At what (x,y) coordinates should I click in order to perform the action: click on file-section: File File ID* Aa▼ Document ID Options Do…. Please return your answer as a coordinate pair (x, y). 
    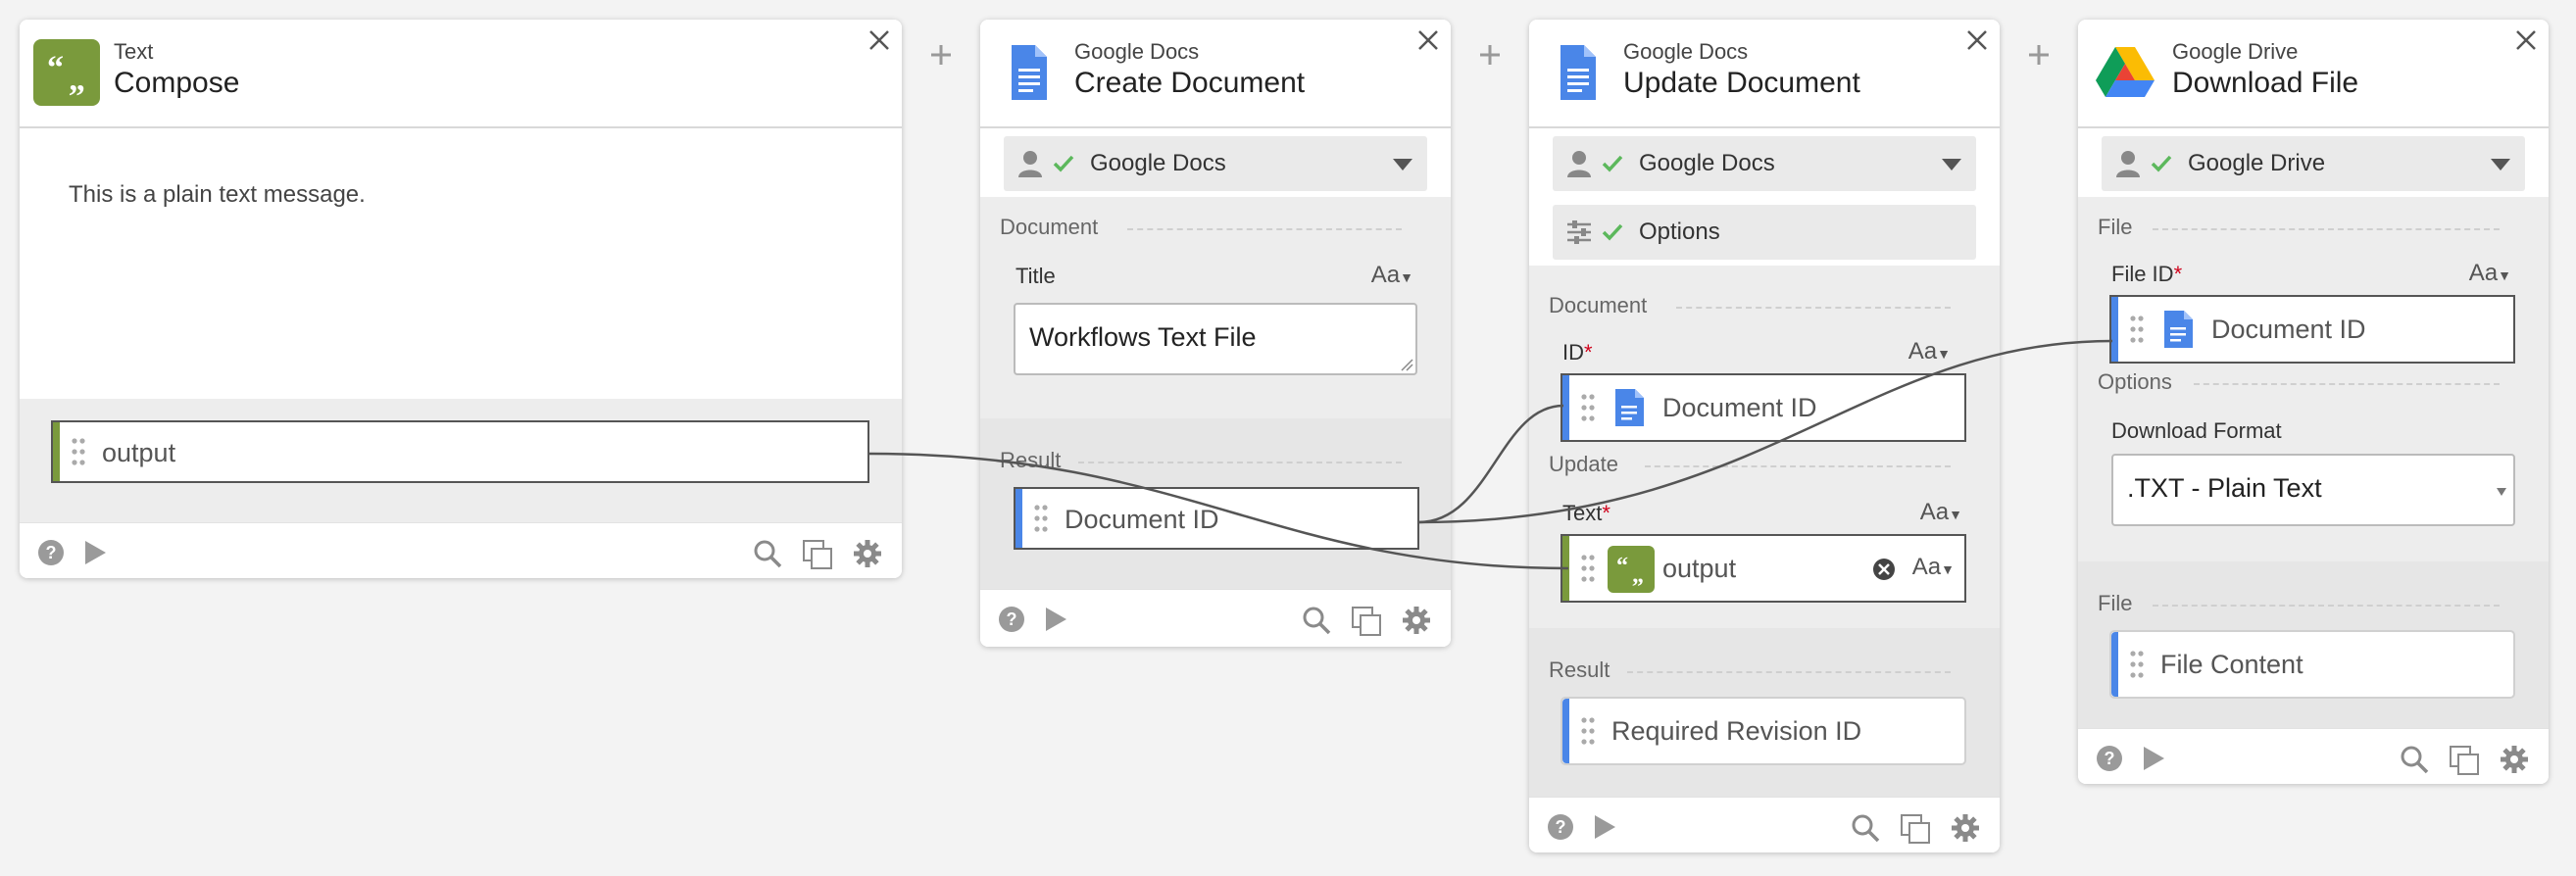
    Looking at the image, I should click on (2313, 379).